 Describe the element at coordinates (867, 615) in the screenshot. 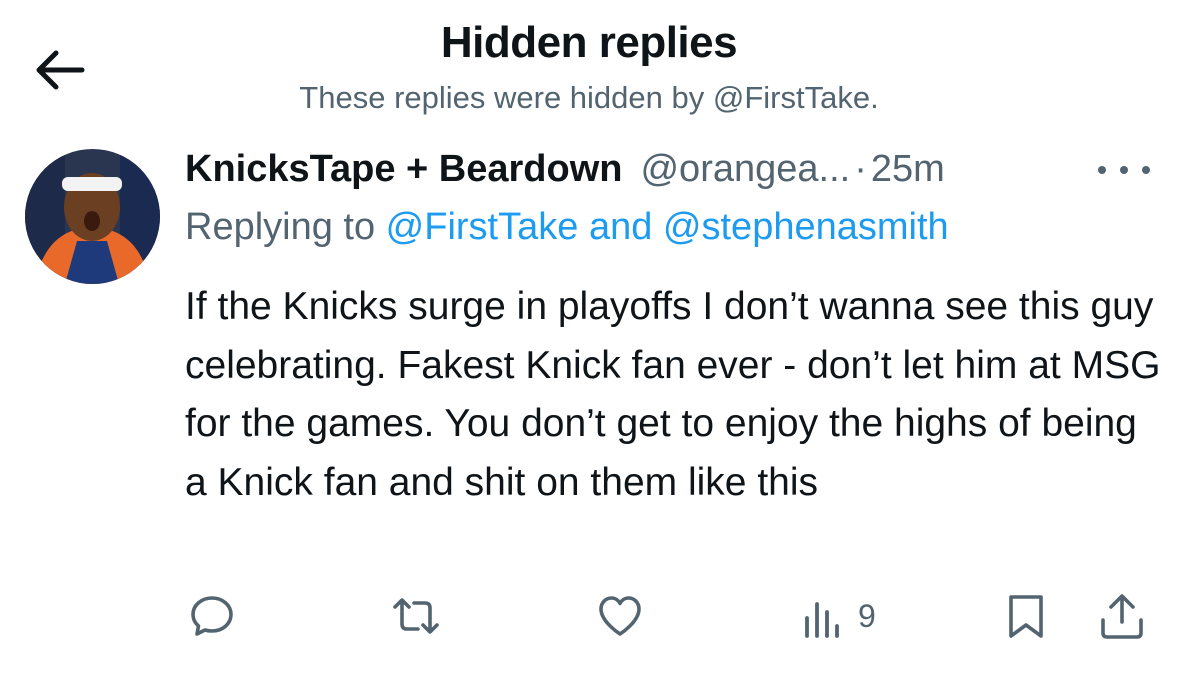

I see `views-count: 9` at that location.